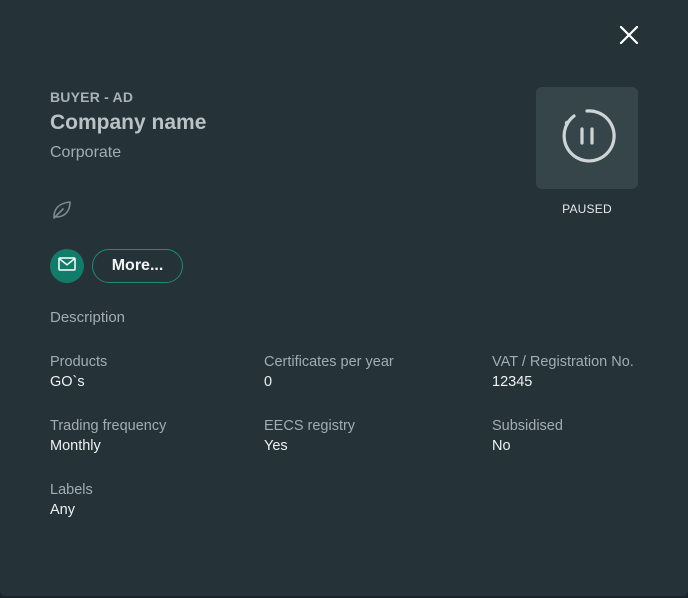 Image resolution: width=688 pixels, height=598 pixels. What do you see at coordinates (512, 382) in the screenshot?
I see `field-value: 12345` at bounding box center [512, 382].